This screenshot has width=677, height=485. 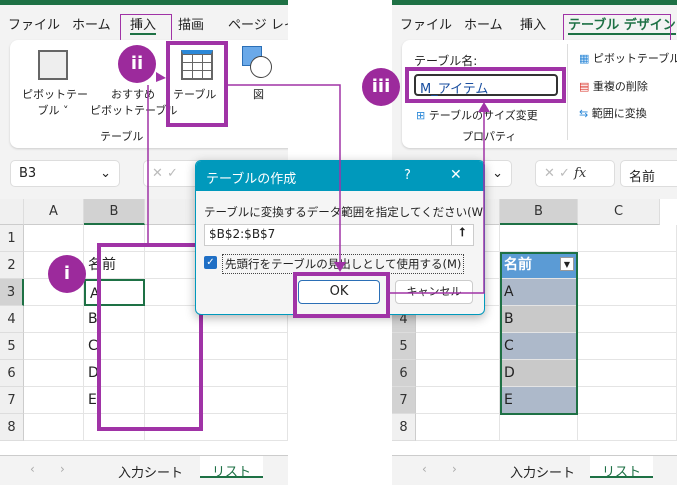 I want to click on step-badge-i: i, so click(x=67, y=274).